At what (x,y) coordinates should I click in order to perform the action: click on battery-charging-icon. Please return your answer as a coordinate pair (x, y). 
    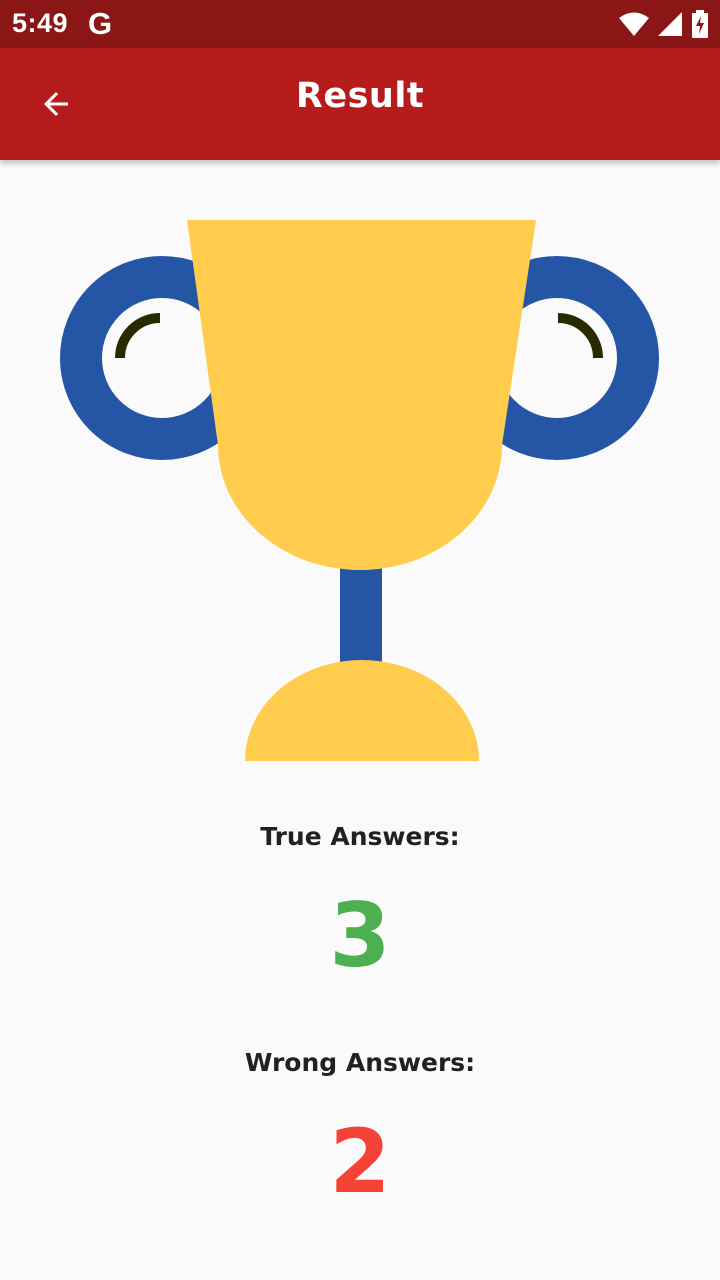
    Looking at the image, I should click on (700, 24).